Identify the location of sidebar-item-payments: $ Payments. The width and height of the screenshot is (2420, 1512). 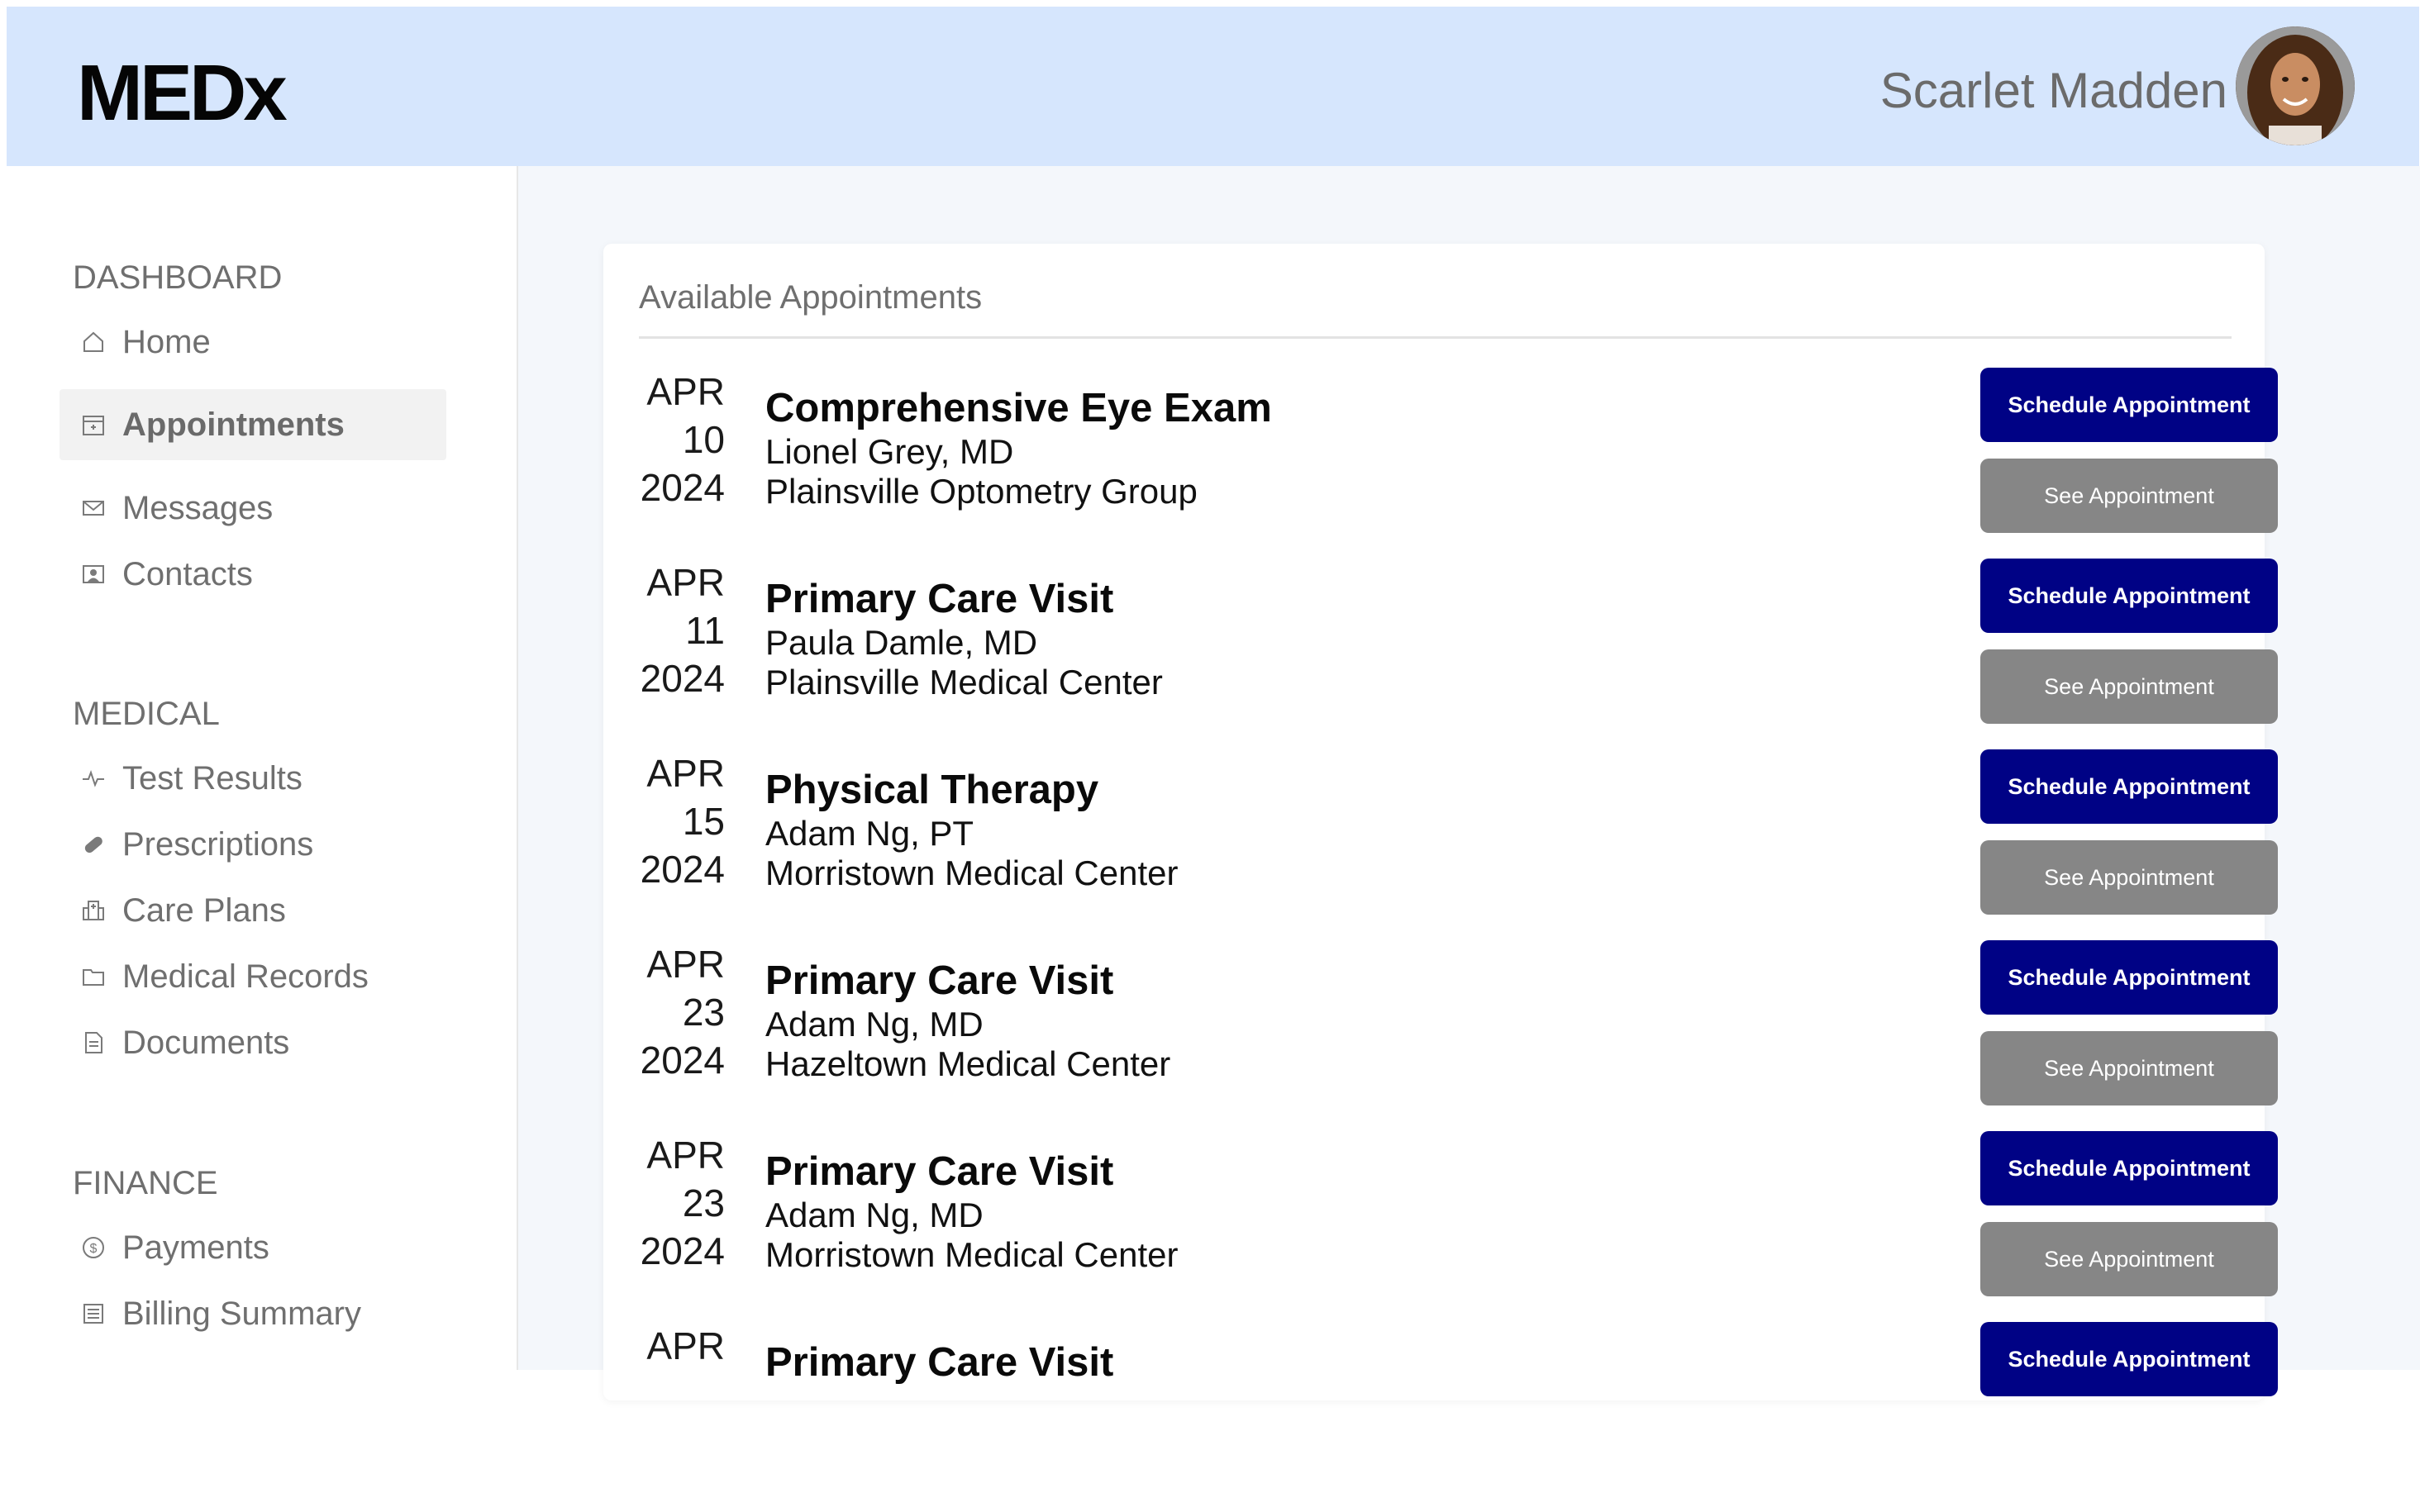
(253, 1247).